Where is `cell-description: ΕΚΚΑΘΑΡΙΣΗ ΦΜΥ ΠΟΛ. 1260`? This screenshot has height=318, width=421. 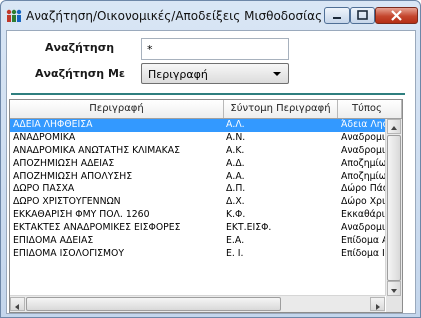 cell-description: ΕΚΚΑΘΑΡΙΣΗ ΦΜΥ ΠΟΛ. 1260 is located at coordinates (81, 215).